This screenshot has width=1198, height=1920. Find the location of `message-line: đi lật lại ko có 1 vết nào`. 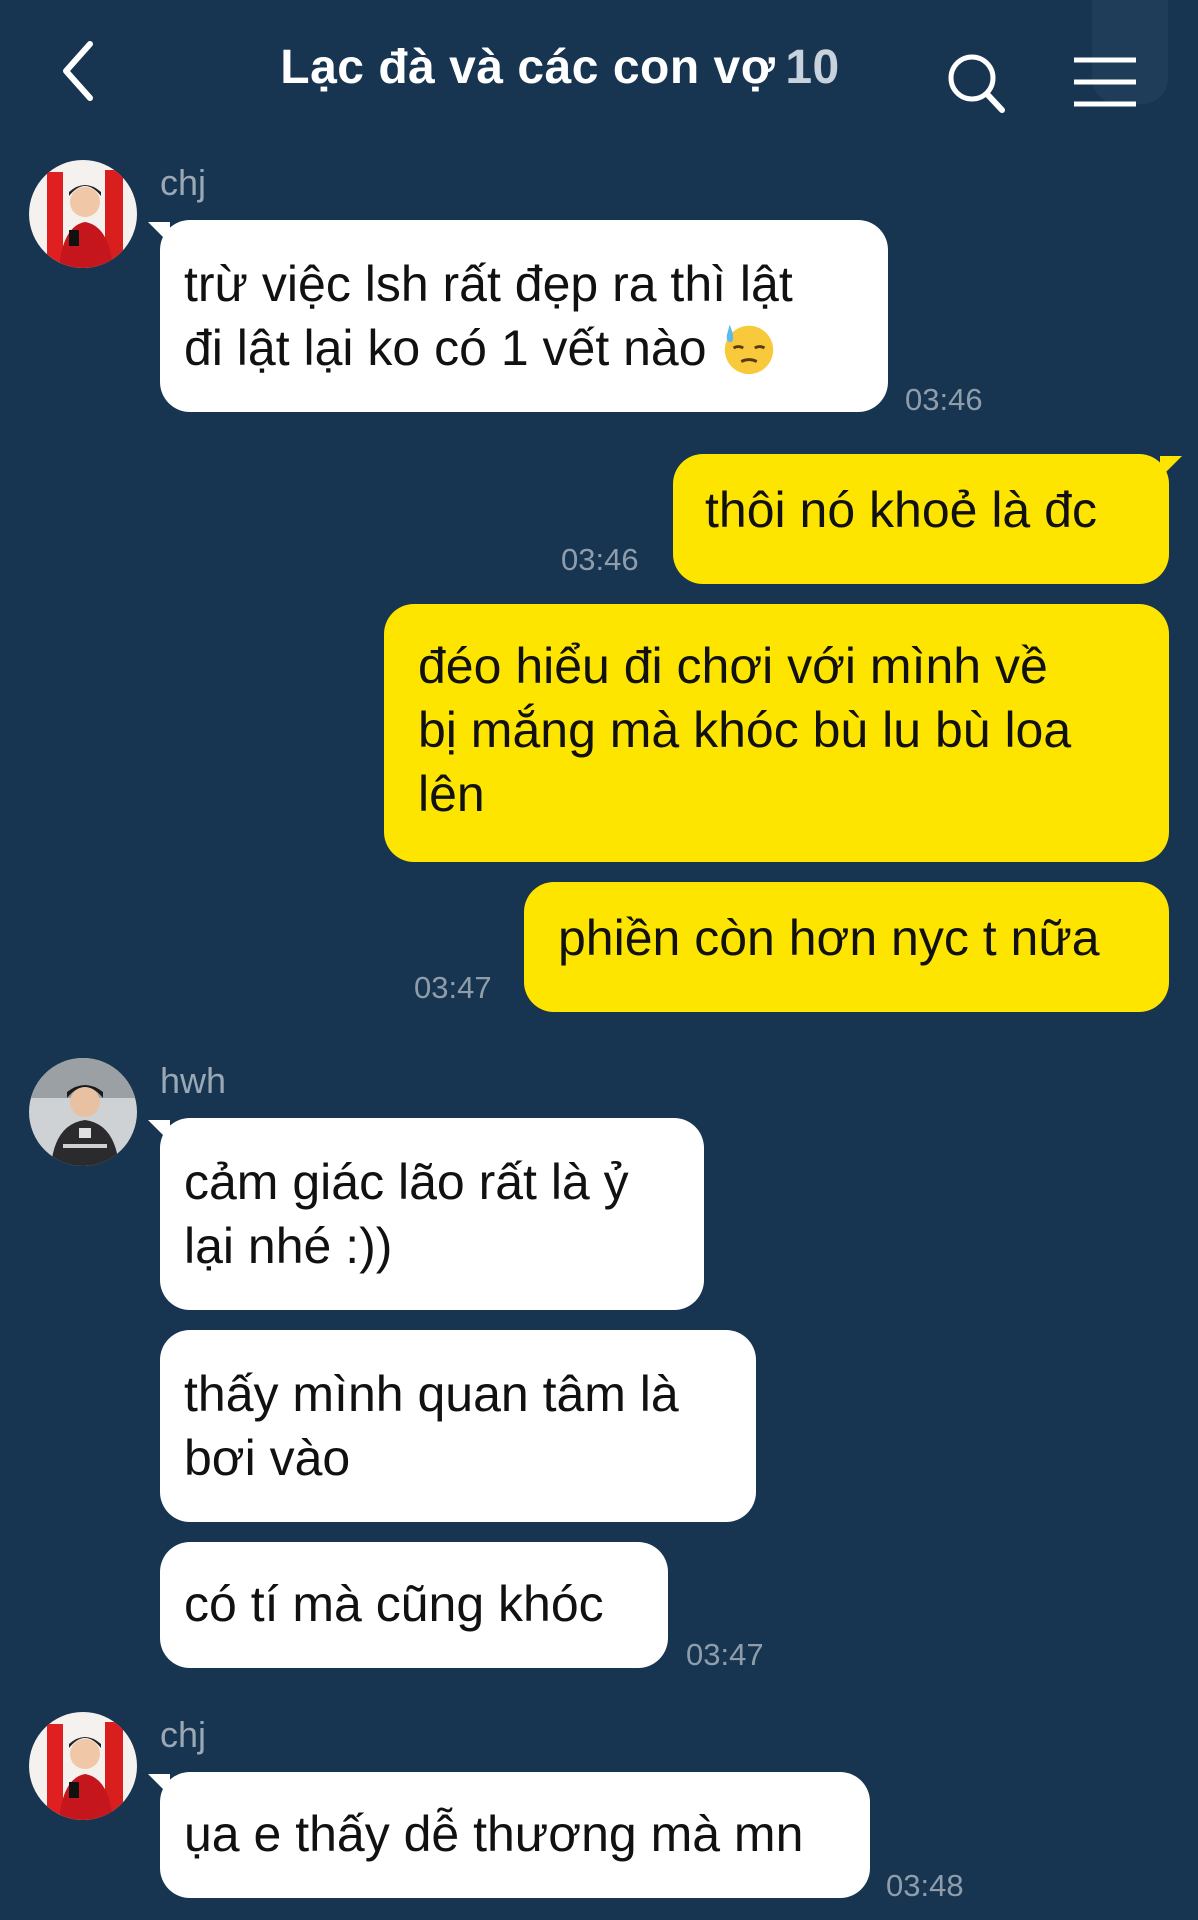

message-line: đi lật lại ko có 1 vết nào is located at coordinates (524, 348).